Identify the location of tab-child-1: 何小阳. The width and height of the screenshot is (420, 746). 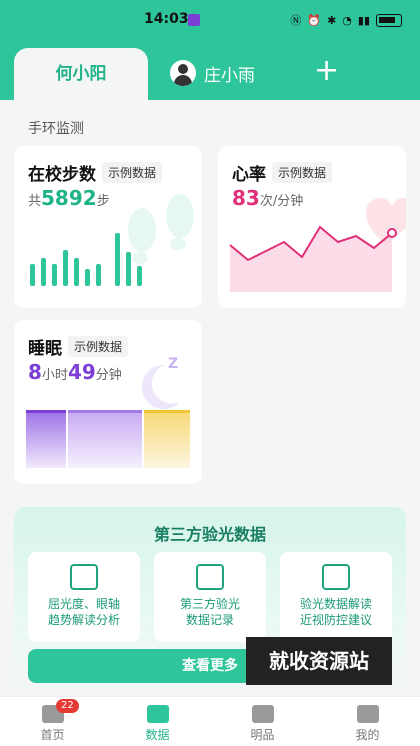
(81, 74).